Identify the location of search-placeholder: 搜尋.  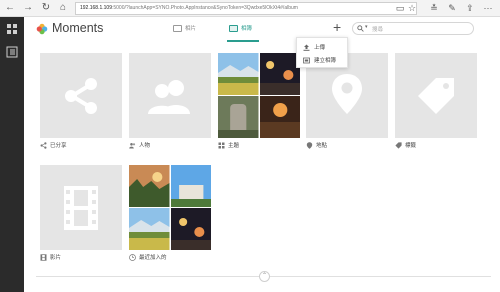
(378, 30).